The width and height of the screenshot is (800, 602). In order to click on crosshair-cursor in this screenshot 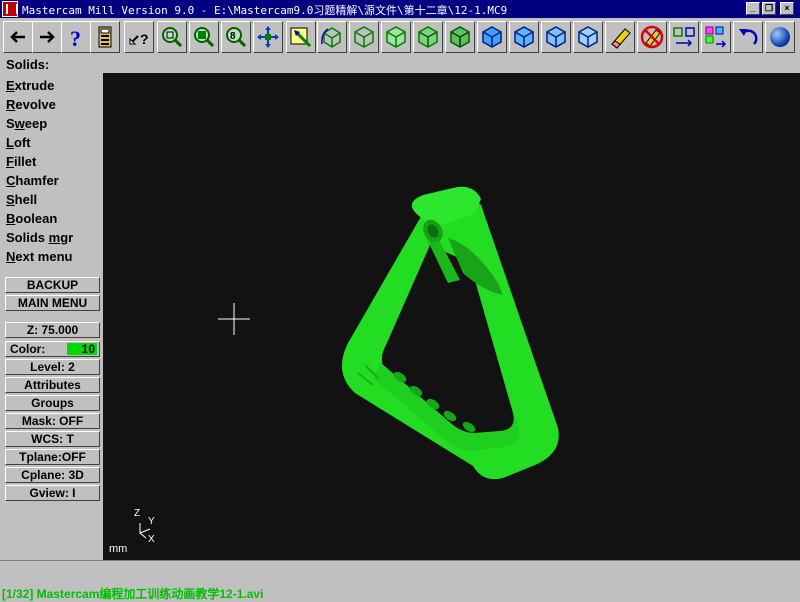, I will do `click(234, 319)`.